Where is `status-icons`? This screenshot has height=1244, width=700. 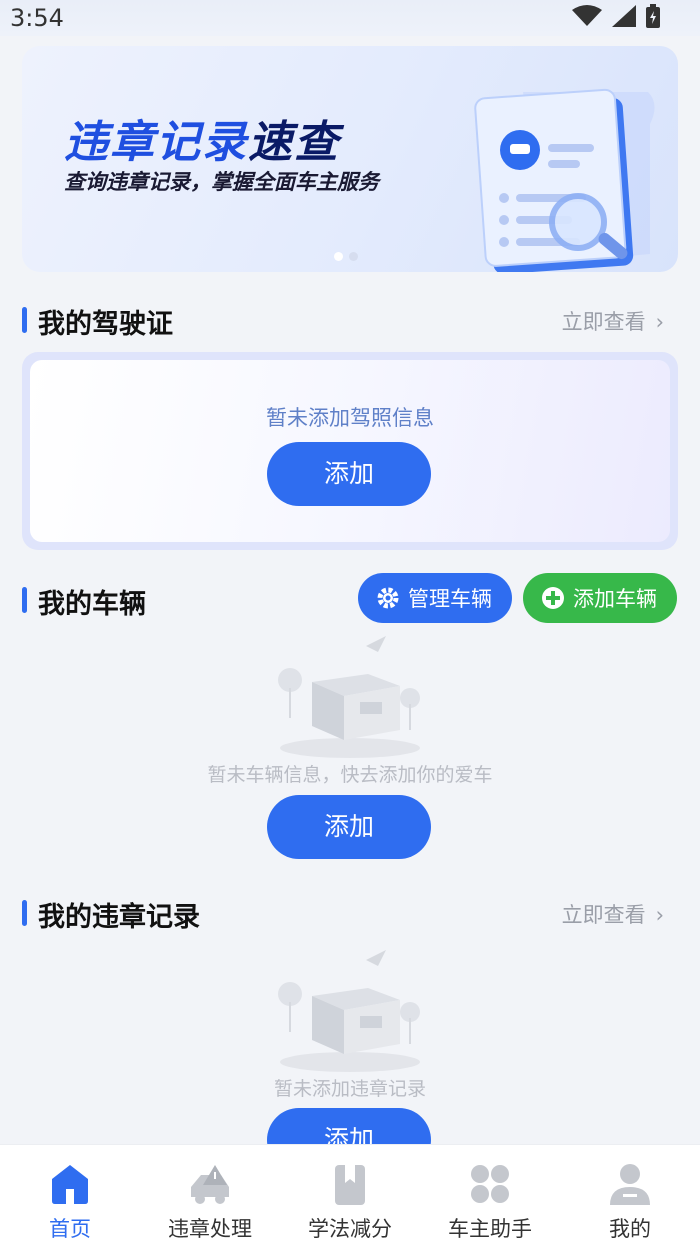 status-icons is located at coordinates (616, 16).